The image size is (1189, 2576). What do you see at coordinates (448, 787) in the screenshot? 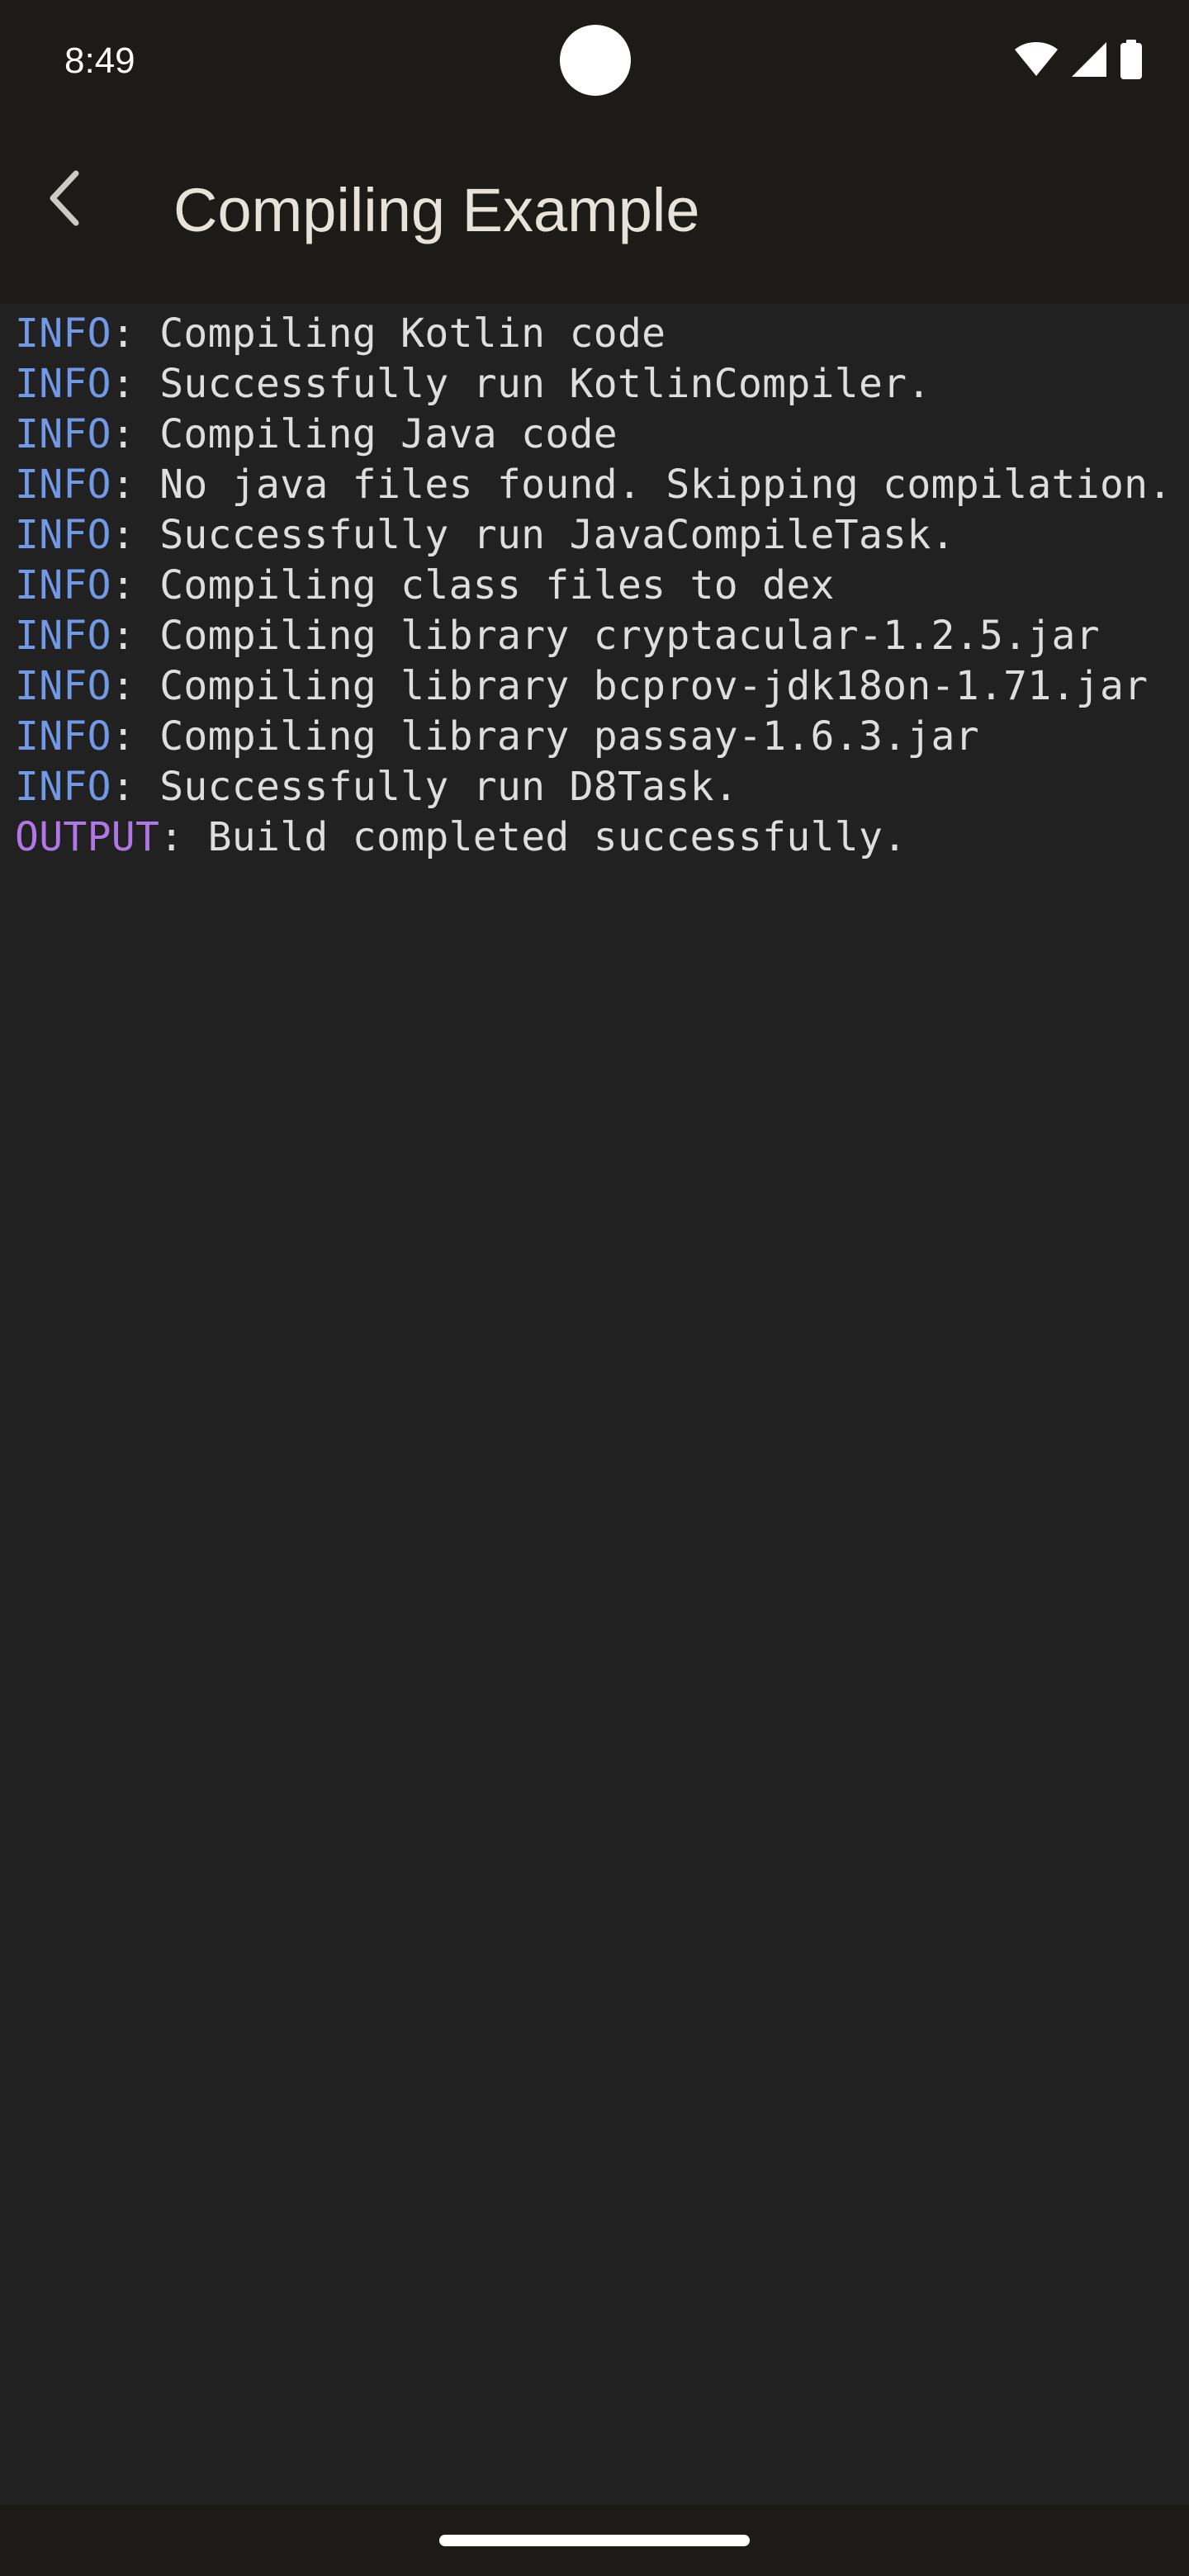
I see `log-message: Successfully run D8Task.` at bounding box center [448, 787].